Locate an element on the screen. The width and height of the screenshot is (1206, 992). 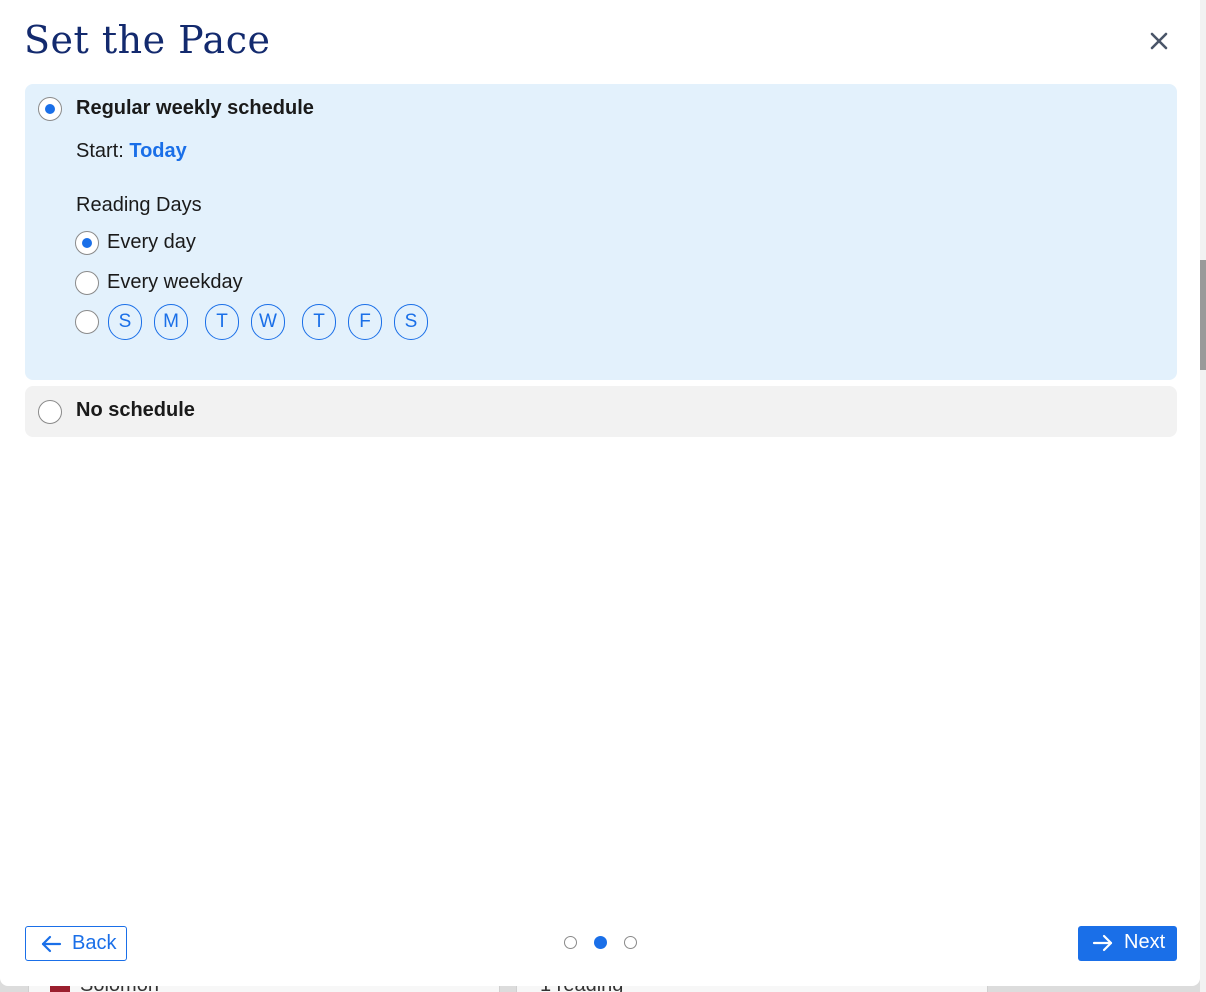
close-button is located at coordinates (1159, 41).